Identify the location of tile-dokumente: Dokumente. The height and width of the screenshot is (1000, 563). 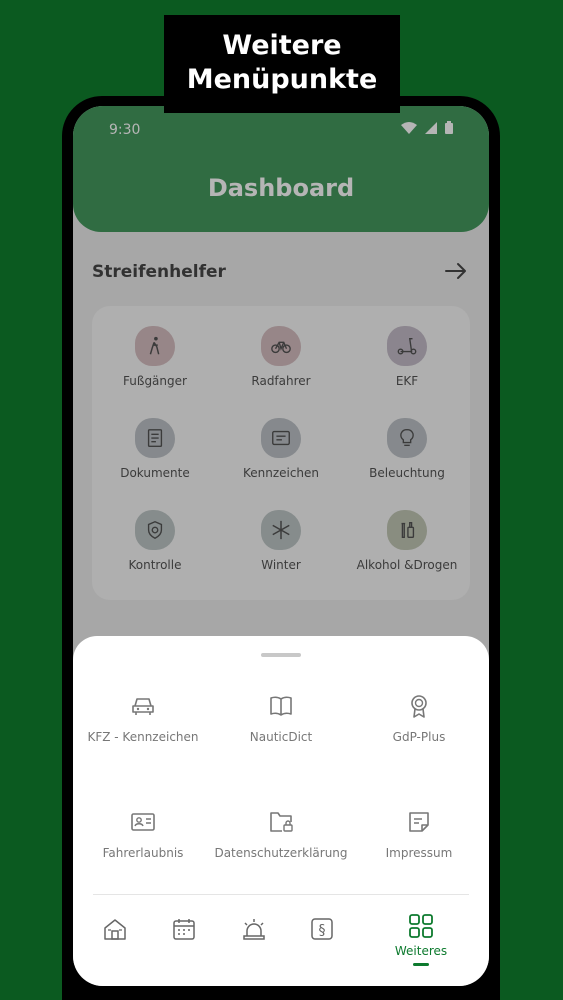
(155, 449).